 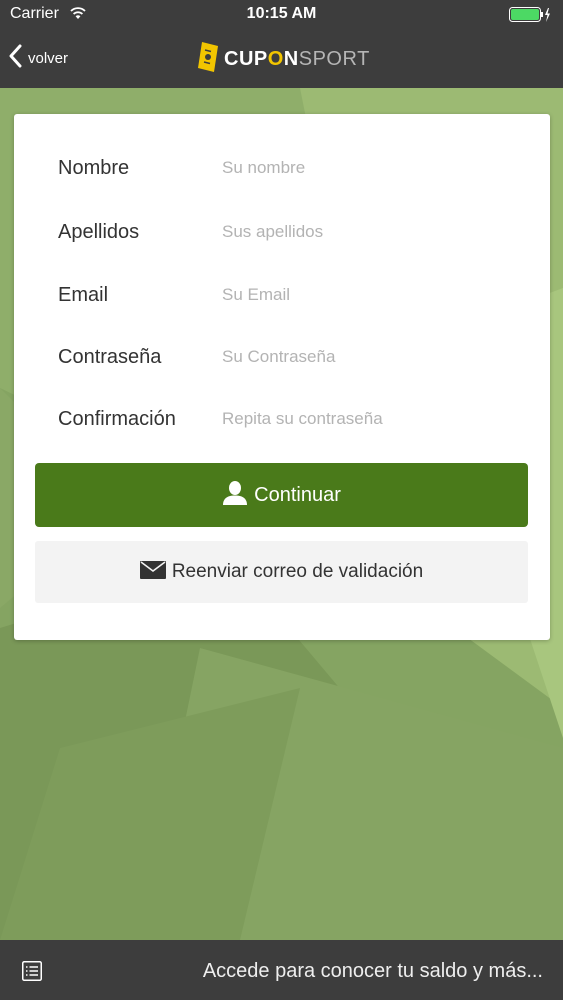 What do you see at coordinates (83, 295) in the screenshot?
I see `email-label: Email` at bounding box center [83, 295].